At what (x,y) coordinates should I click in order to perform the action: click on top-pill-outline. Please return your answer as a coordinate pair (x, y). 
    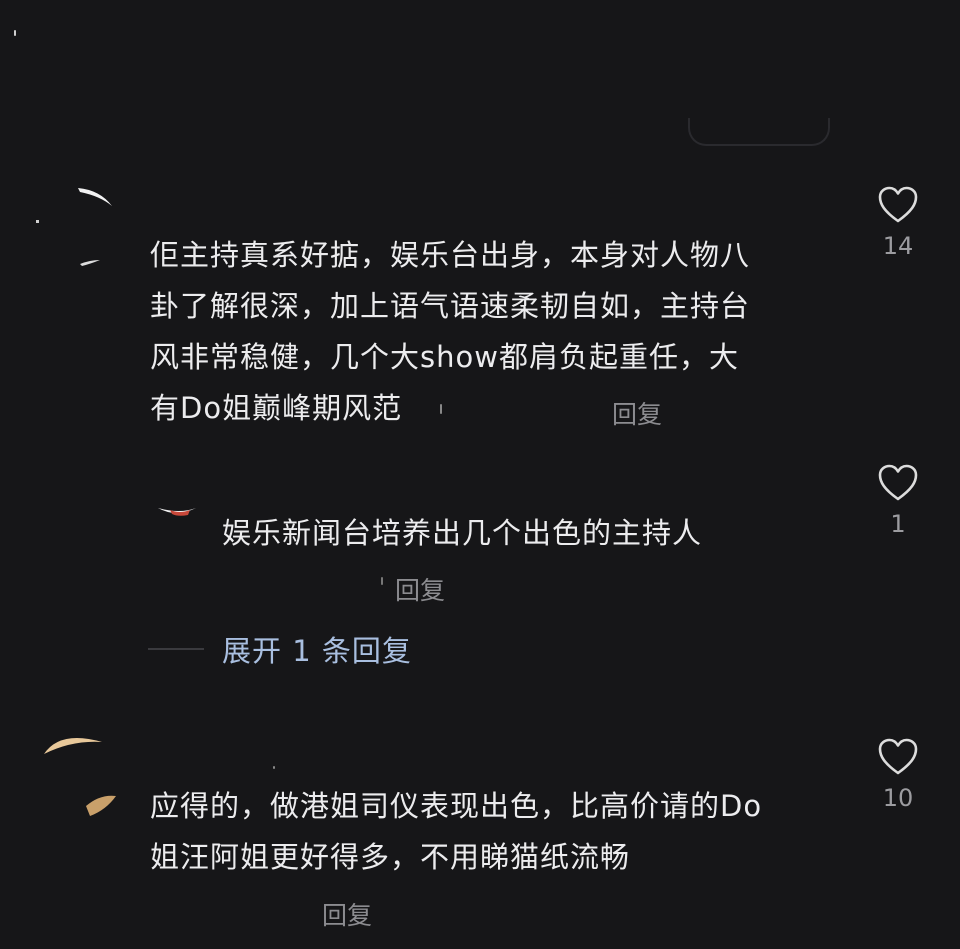
    Looking at the image, I should click on (759, 132).